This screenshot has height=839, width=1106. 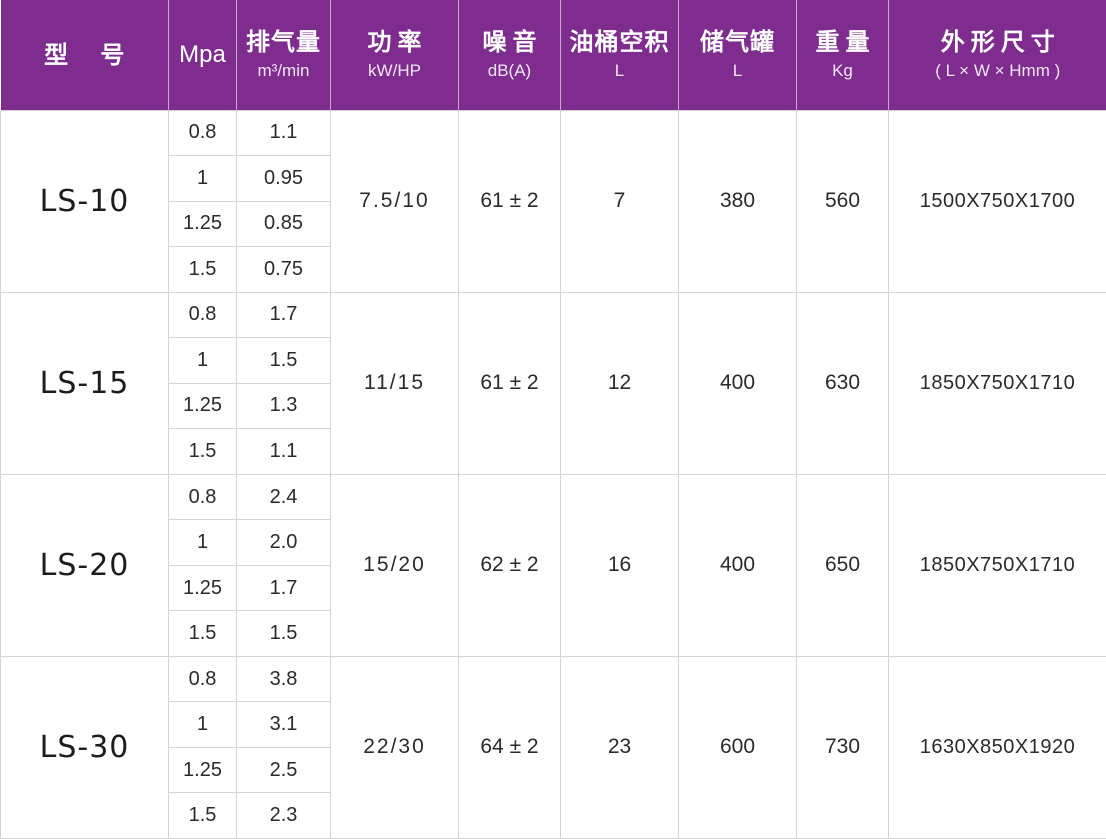 What do you see at coordinates (283, 724) in the screenshot?
I see `flow-cell: 3.1` at bounding box center [283, 724].